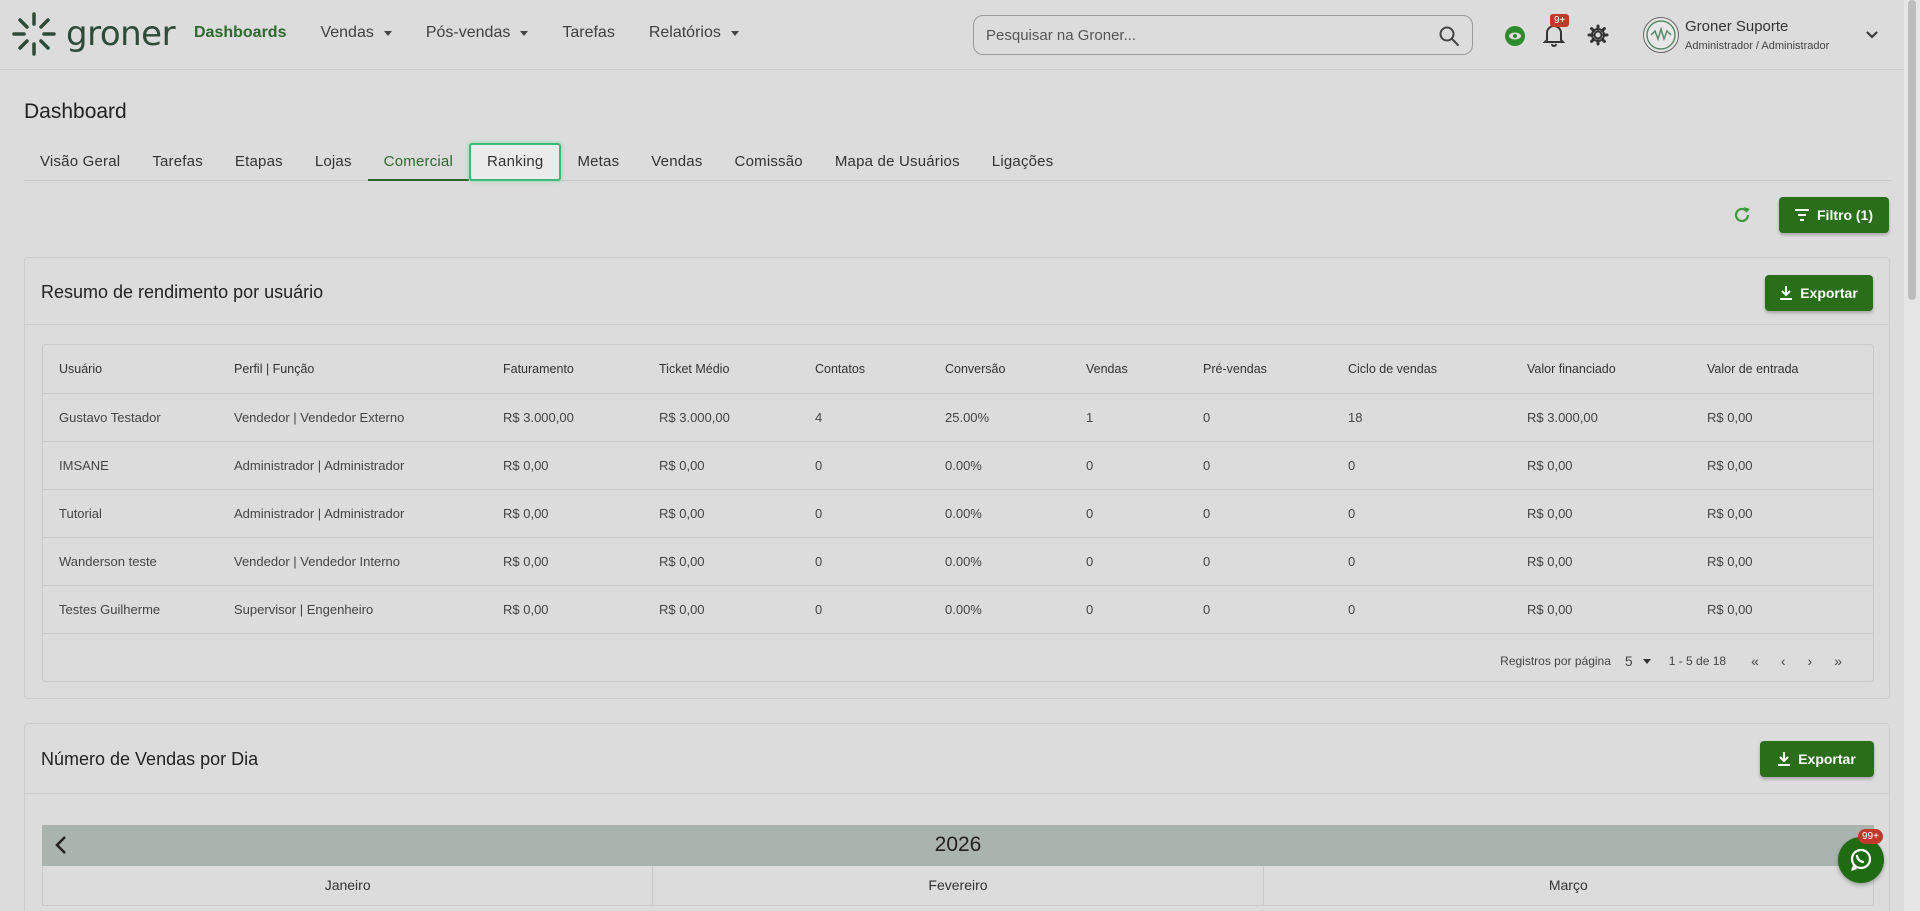  I want to click on column-header: Conversão, so click(999, 369).